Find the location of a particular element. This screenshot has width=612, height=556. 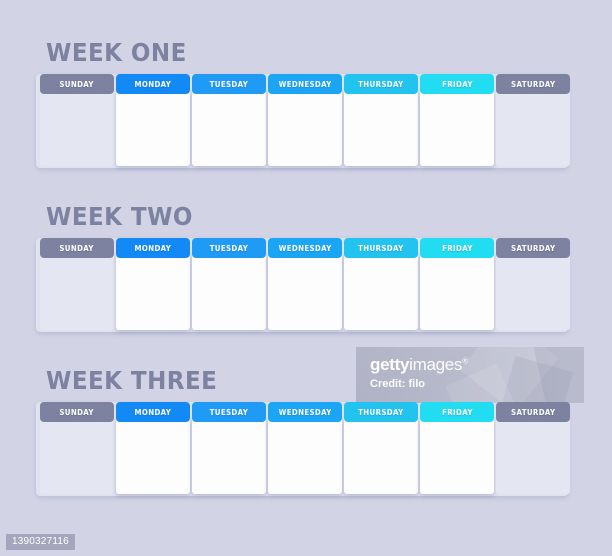

watermark-credit: Credit: filo is located at coordinates (397, 384).